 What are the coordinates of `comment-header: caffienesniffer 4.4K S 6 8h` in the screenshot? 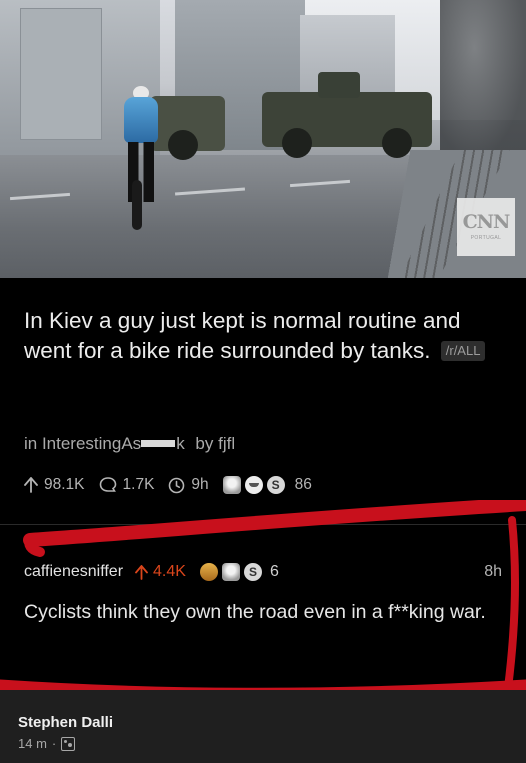 It's located at (263, 572).